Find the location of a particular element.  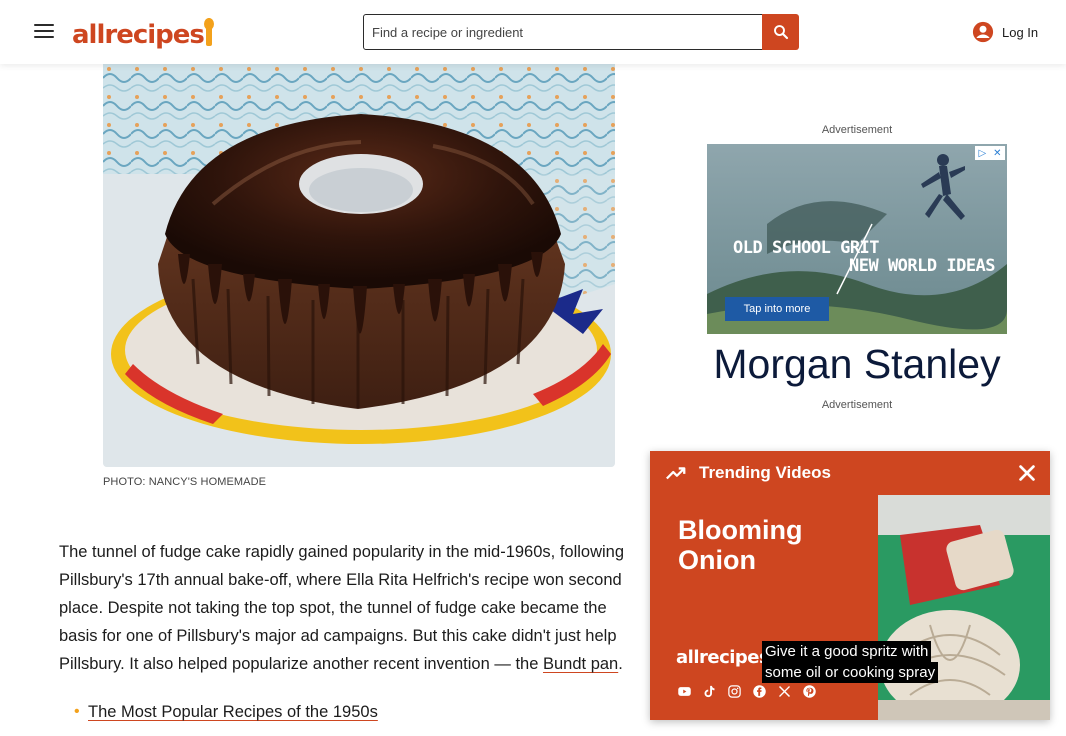

ad-choices-icon: ▷ ✕ is located at coordinates (990, 153).